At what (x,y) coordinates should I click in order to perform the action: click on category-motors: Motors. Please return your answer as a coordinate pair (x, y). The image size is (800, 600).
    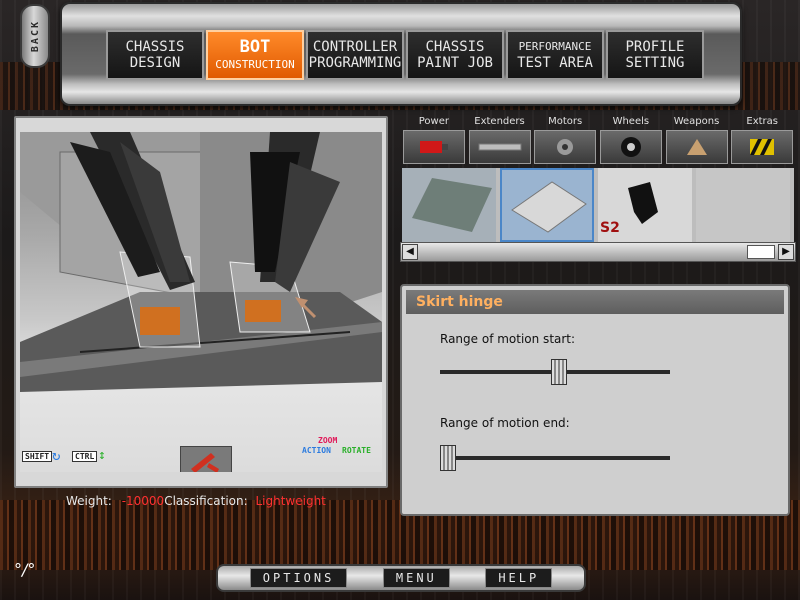
    Looking at the image, I should click on (565, 141).